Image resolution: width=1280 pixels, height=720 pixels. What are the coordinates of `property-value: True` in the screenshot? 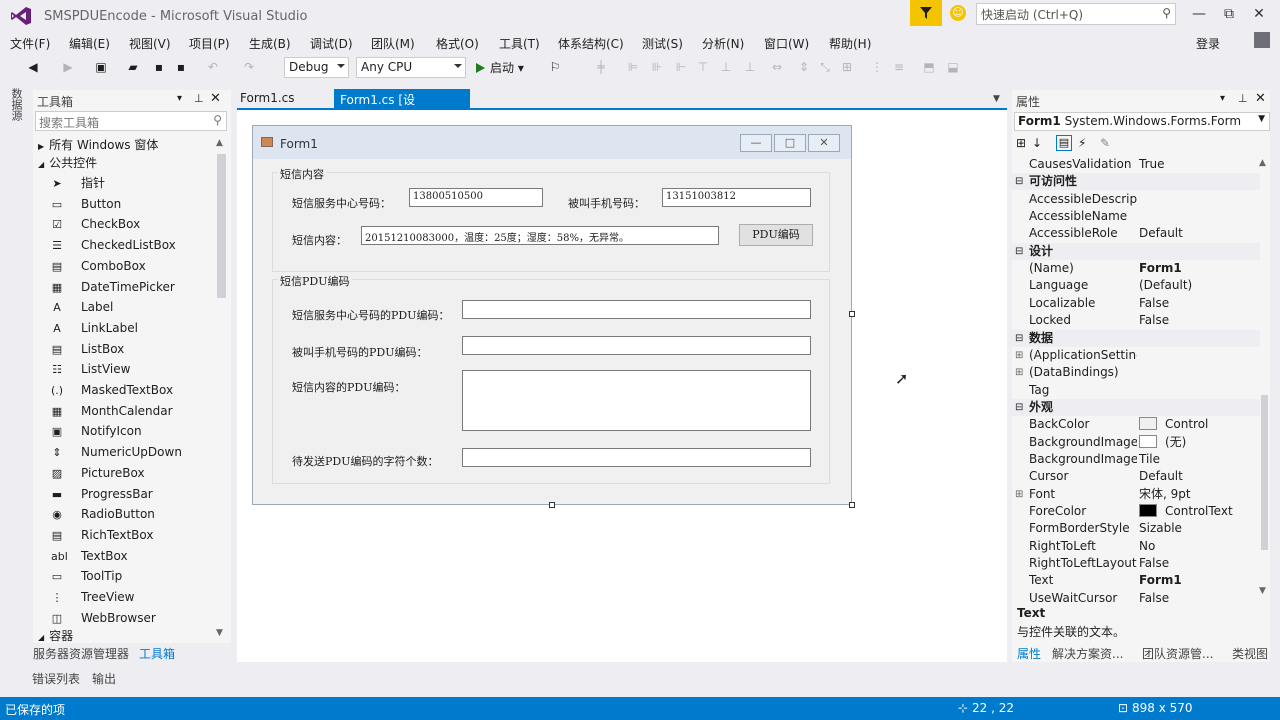 It's located at (1152, 164).